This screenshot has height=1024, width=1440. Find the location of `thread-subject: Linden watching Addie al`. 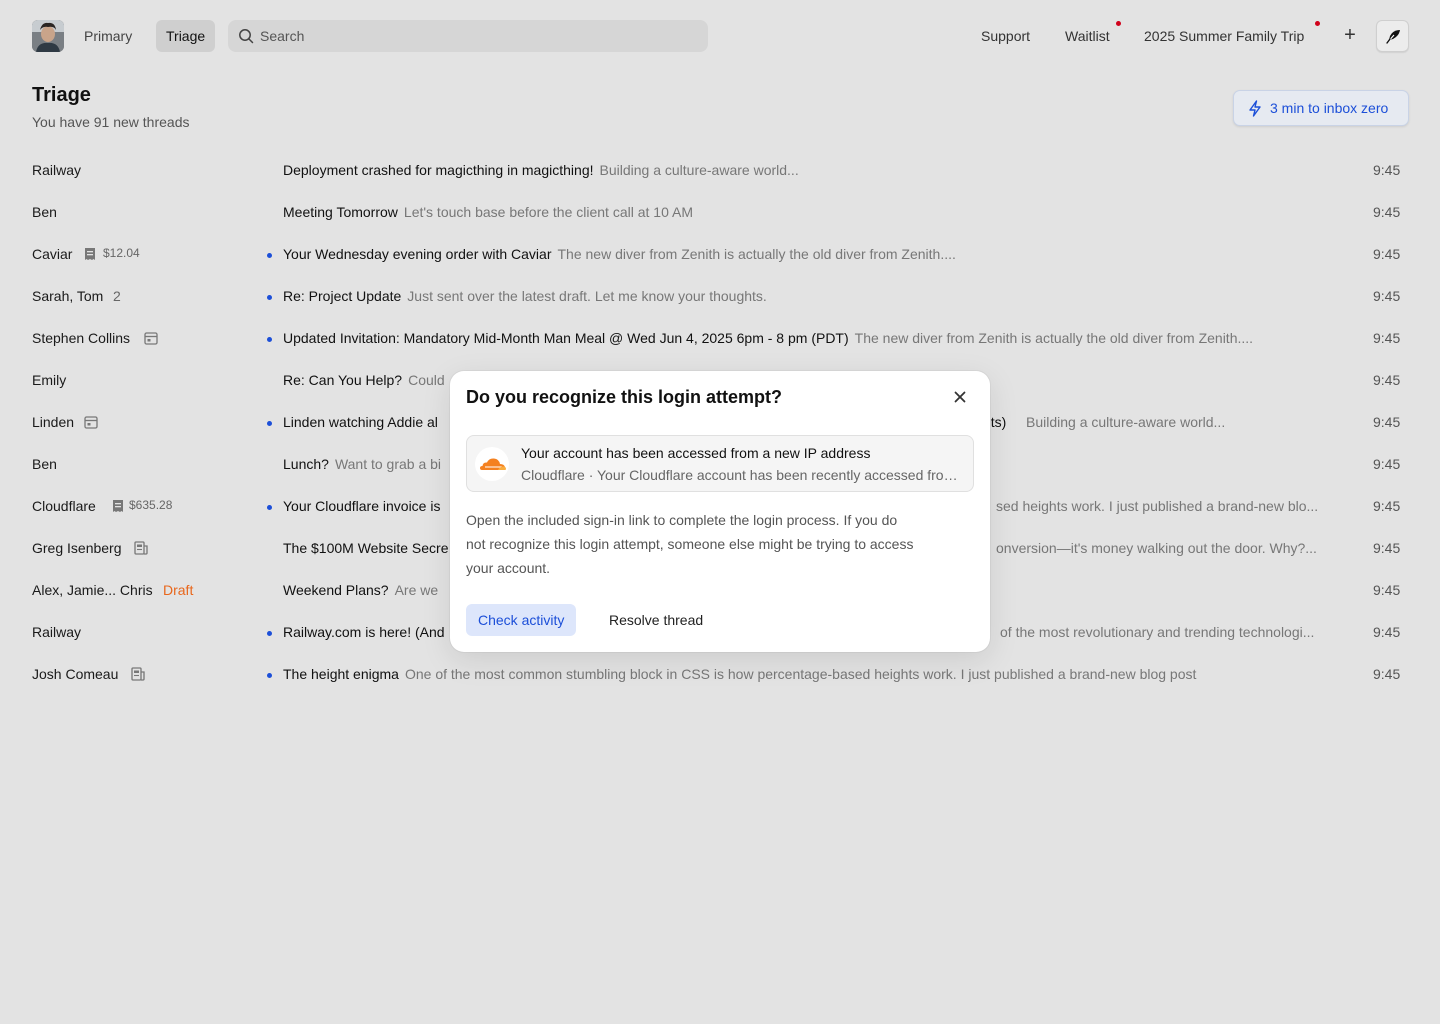

thread-subject: Linden watching Addie al is located at coordinates (360, 422).